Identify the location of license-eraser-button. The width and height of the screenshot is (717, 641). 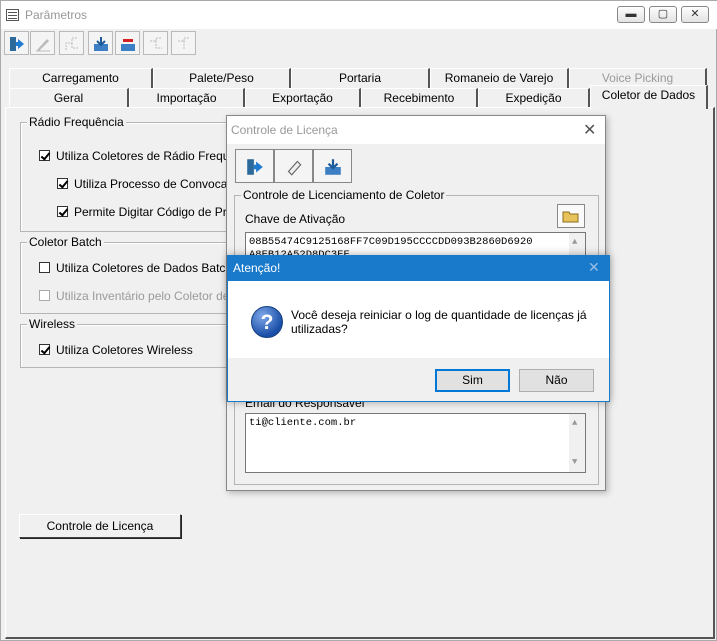
(293, 166).